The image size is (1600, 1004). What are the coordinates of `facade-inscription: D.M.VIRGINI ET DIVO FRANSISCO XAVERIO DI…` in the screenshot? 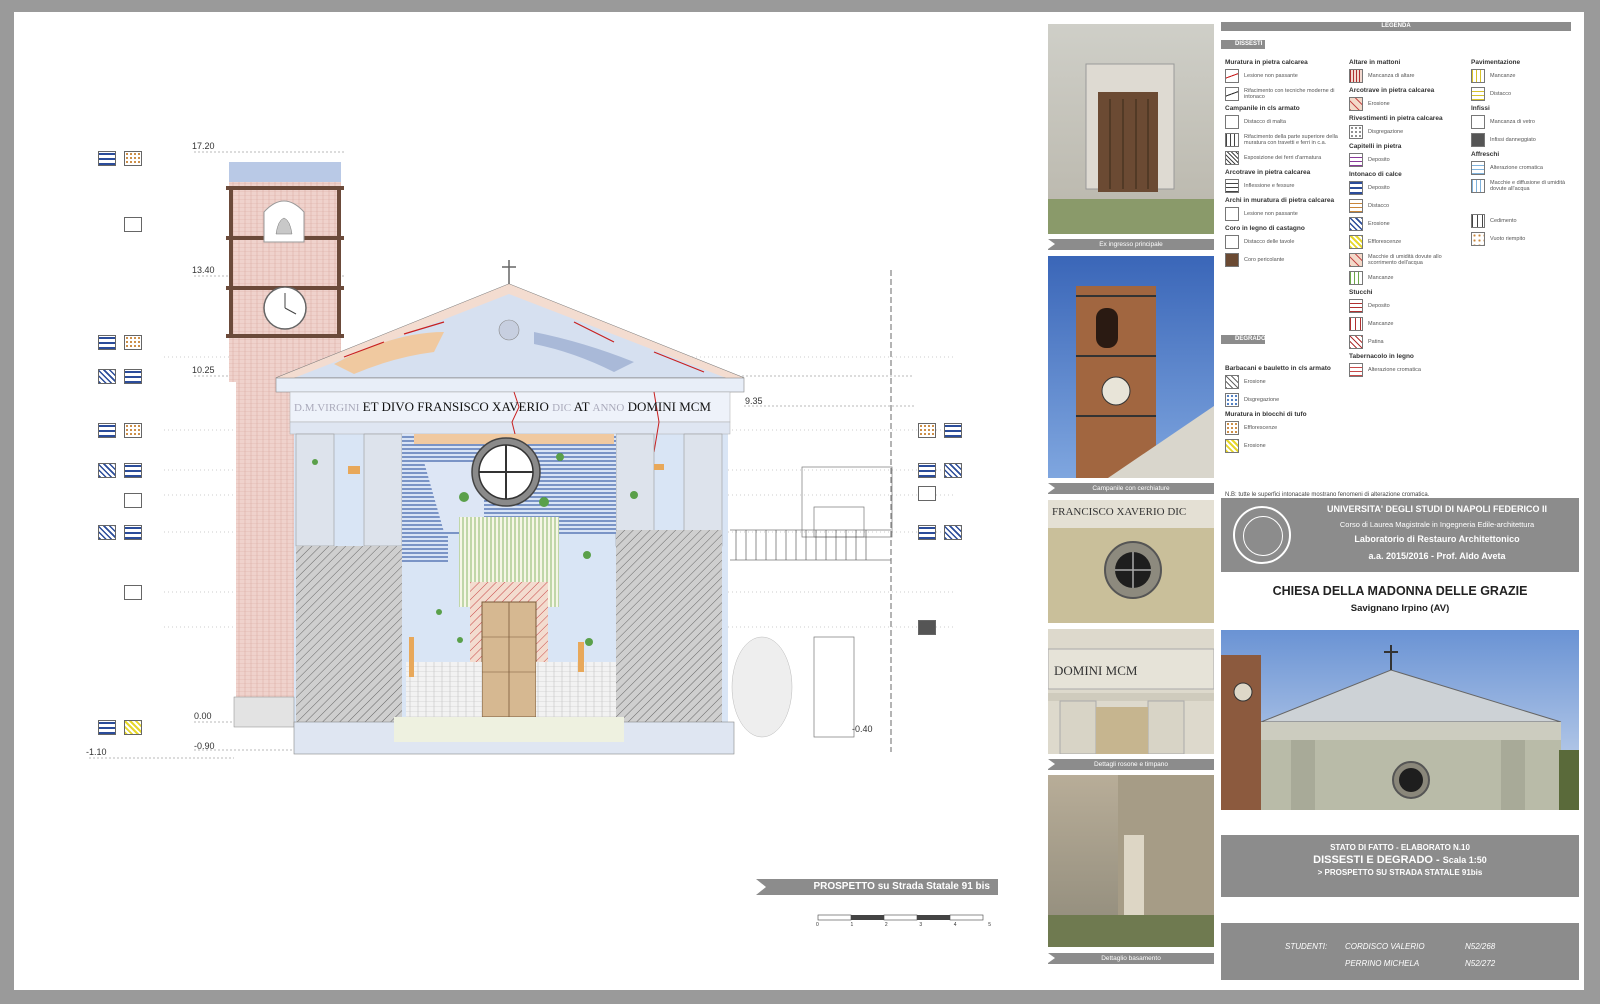 It's located at (512, 407).